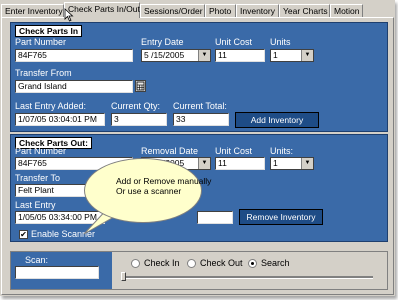 Image resolution: width=398 pixels, height=300 pixels. Describe the element at coordinates (164, 181) in the screenshot. I see `callout-line-1: Add or Remove manually` at that location.